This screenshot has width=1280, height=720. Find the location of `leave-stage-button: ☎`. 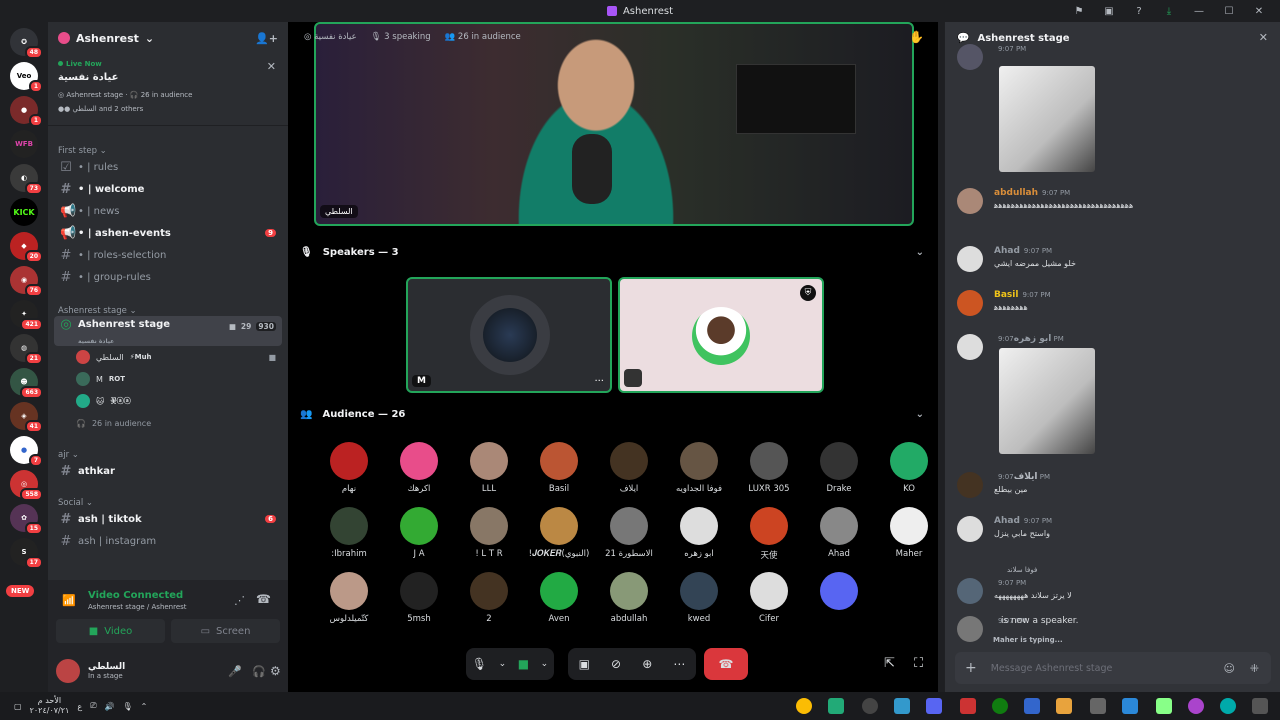

leave-stage-button: ☎ is located at coordinates (726, 664).